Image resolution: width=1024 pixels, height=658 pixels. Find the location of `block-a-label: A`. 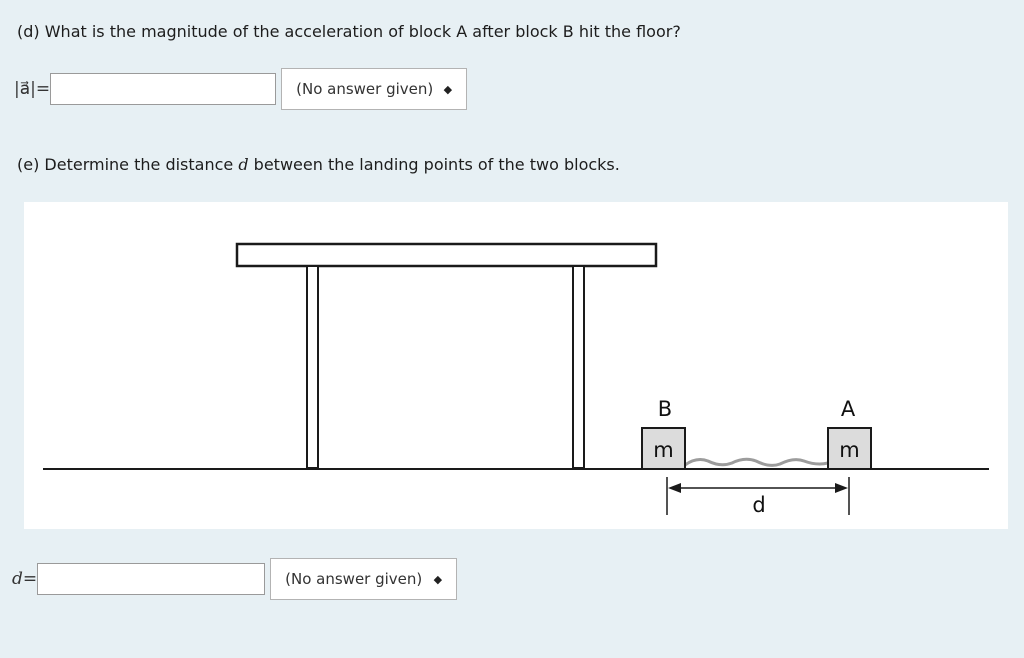

block-a-label: A is located at coordinates (848, 409).